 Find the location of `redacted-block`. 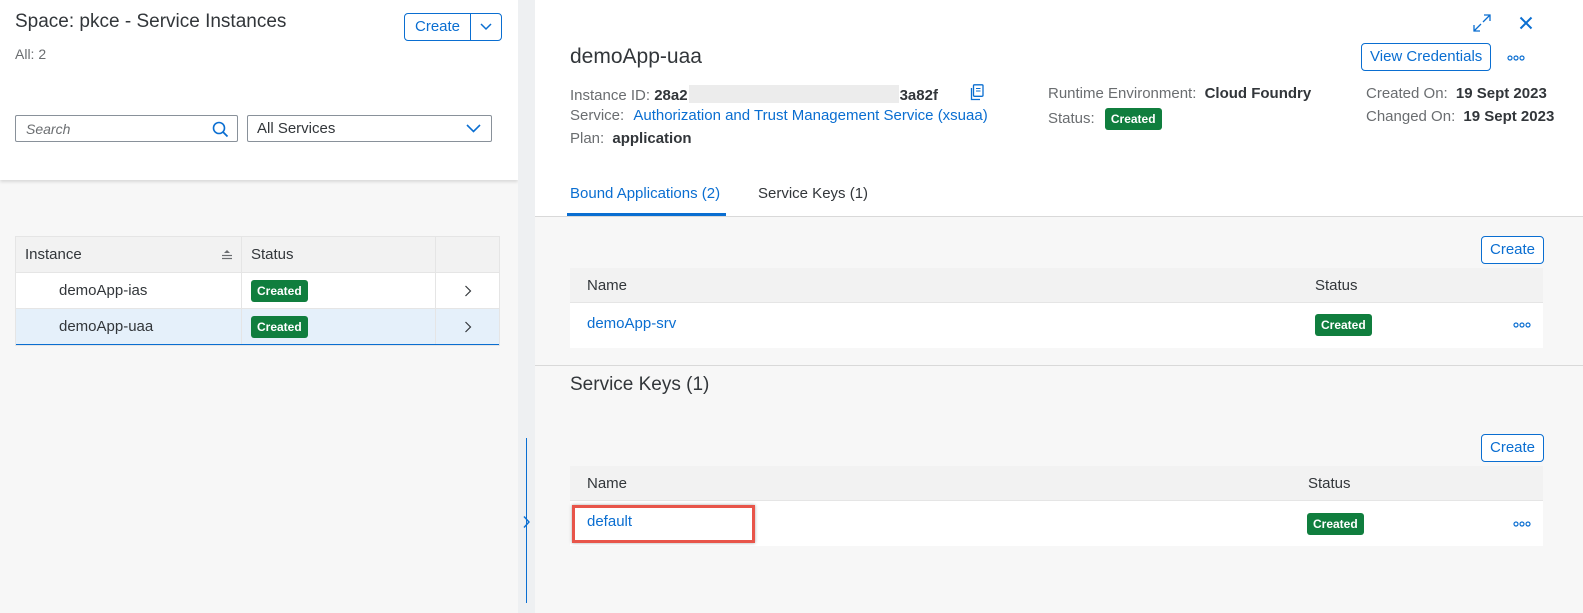

redacted-block is located at coordinates (793, 94).